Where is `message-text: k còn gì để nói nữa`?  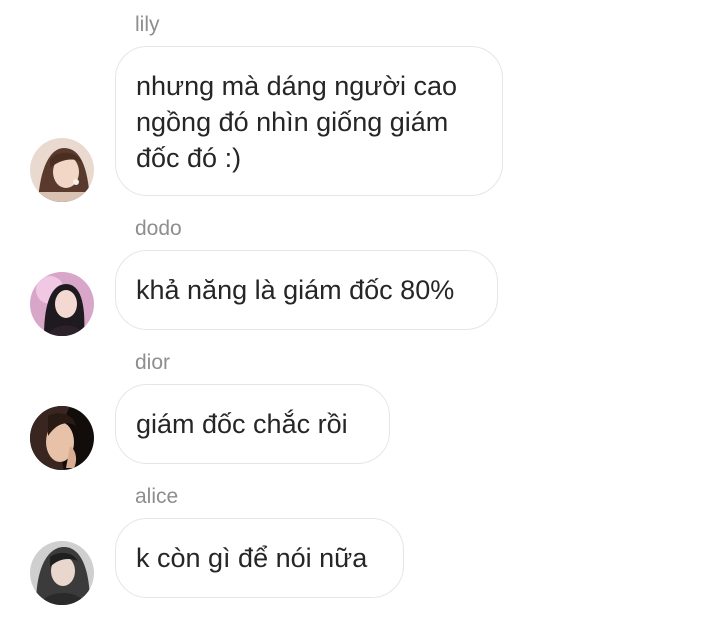 message-text: k còn gì để nói nữa is located at coordinates (252, 558).